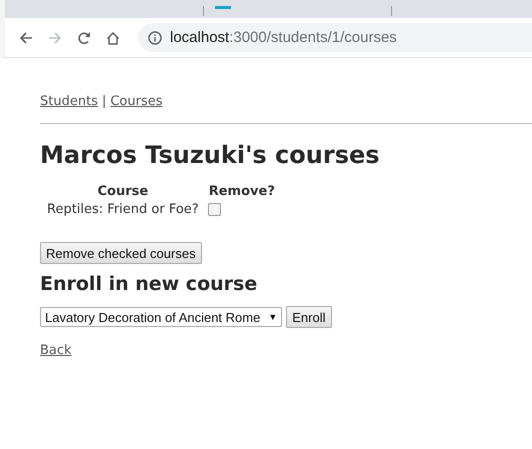 This screenshot has width=532, height=449. Describe the element at coordinates (84, 37) in the screenshot. I see `reload-icon` at that location.